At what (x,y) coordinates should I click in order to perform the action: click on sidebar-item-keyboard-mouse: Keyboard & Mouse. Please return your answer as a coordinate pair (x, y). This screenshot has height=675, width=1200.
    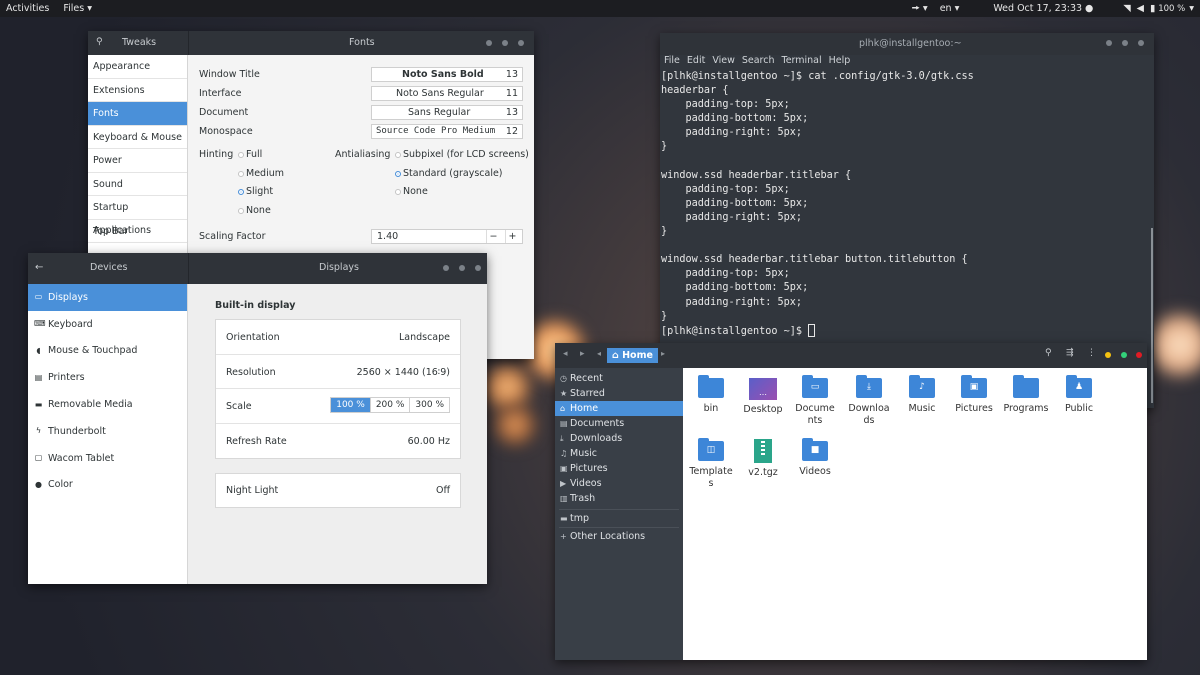
    Looking at the image, I should click on (137, 137).